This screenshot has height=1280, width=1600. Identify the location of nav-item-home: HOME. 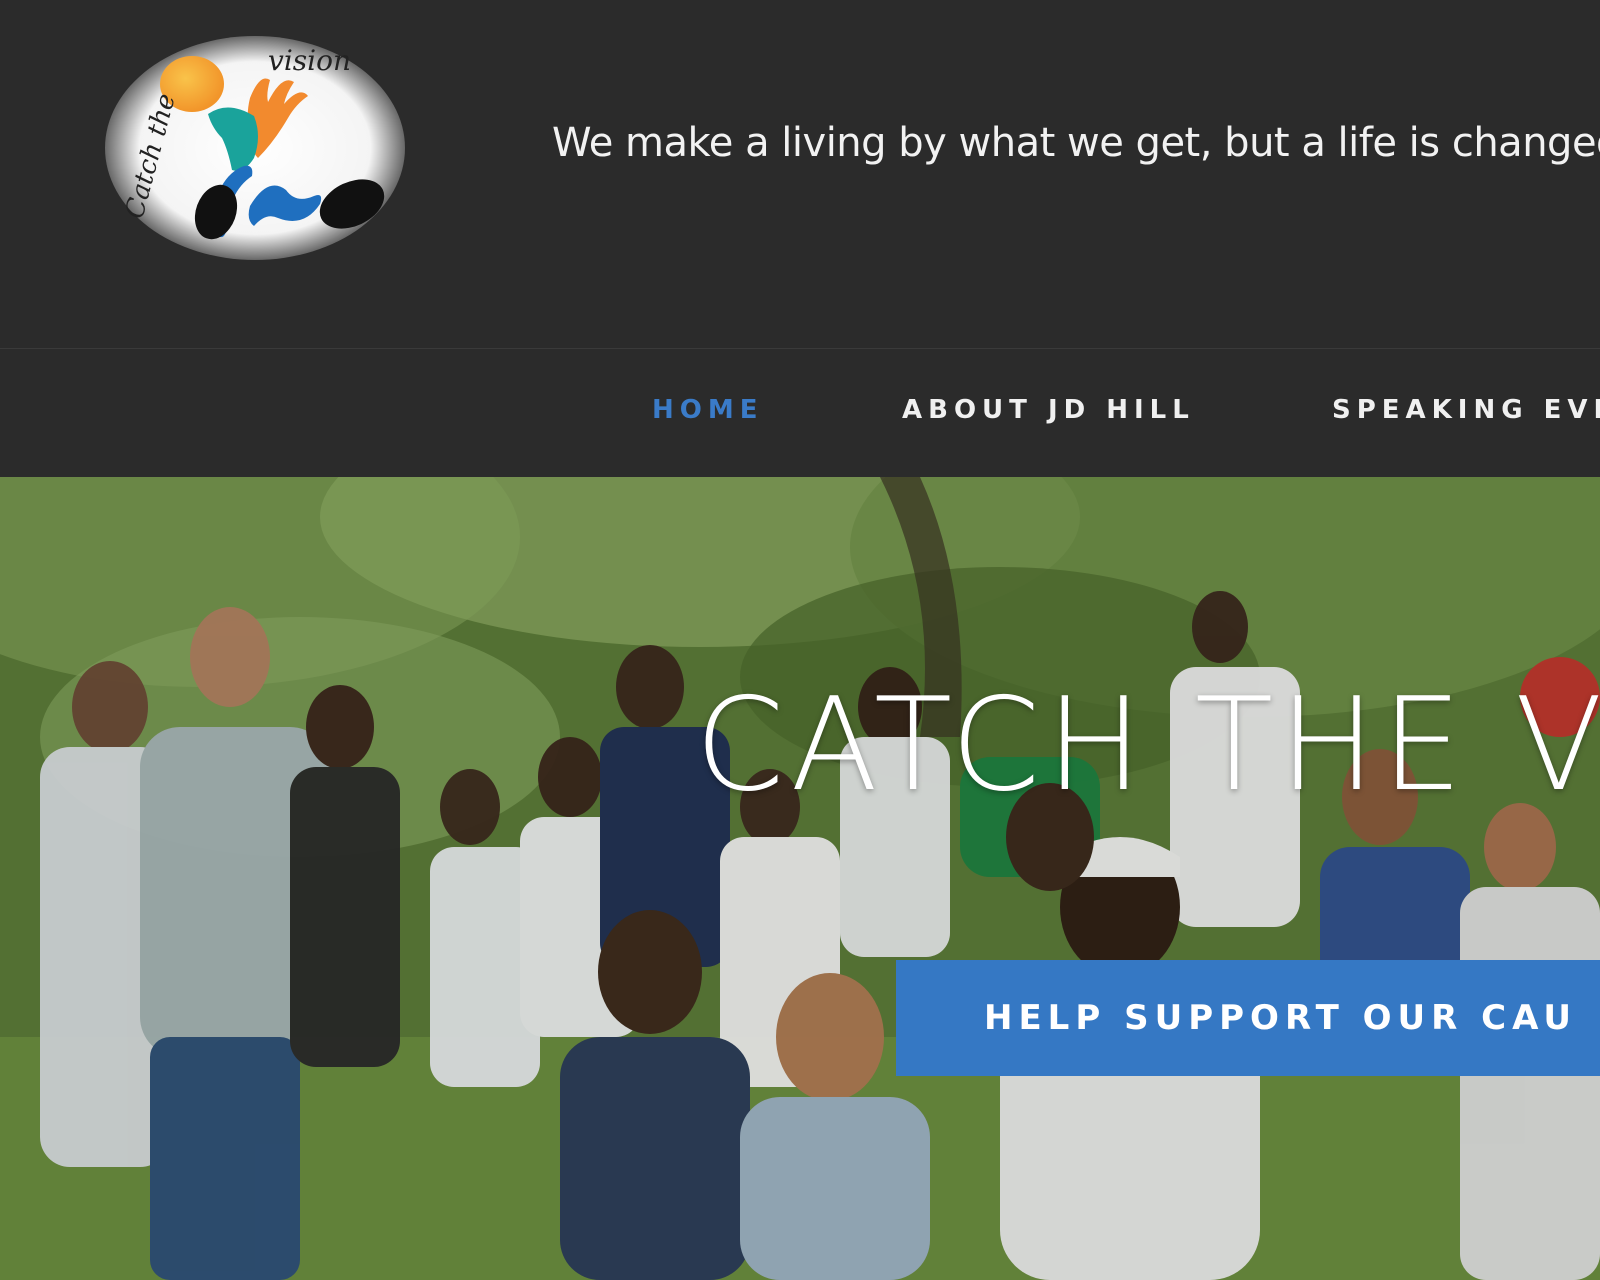
(708, 410).